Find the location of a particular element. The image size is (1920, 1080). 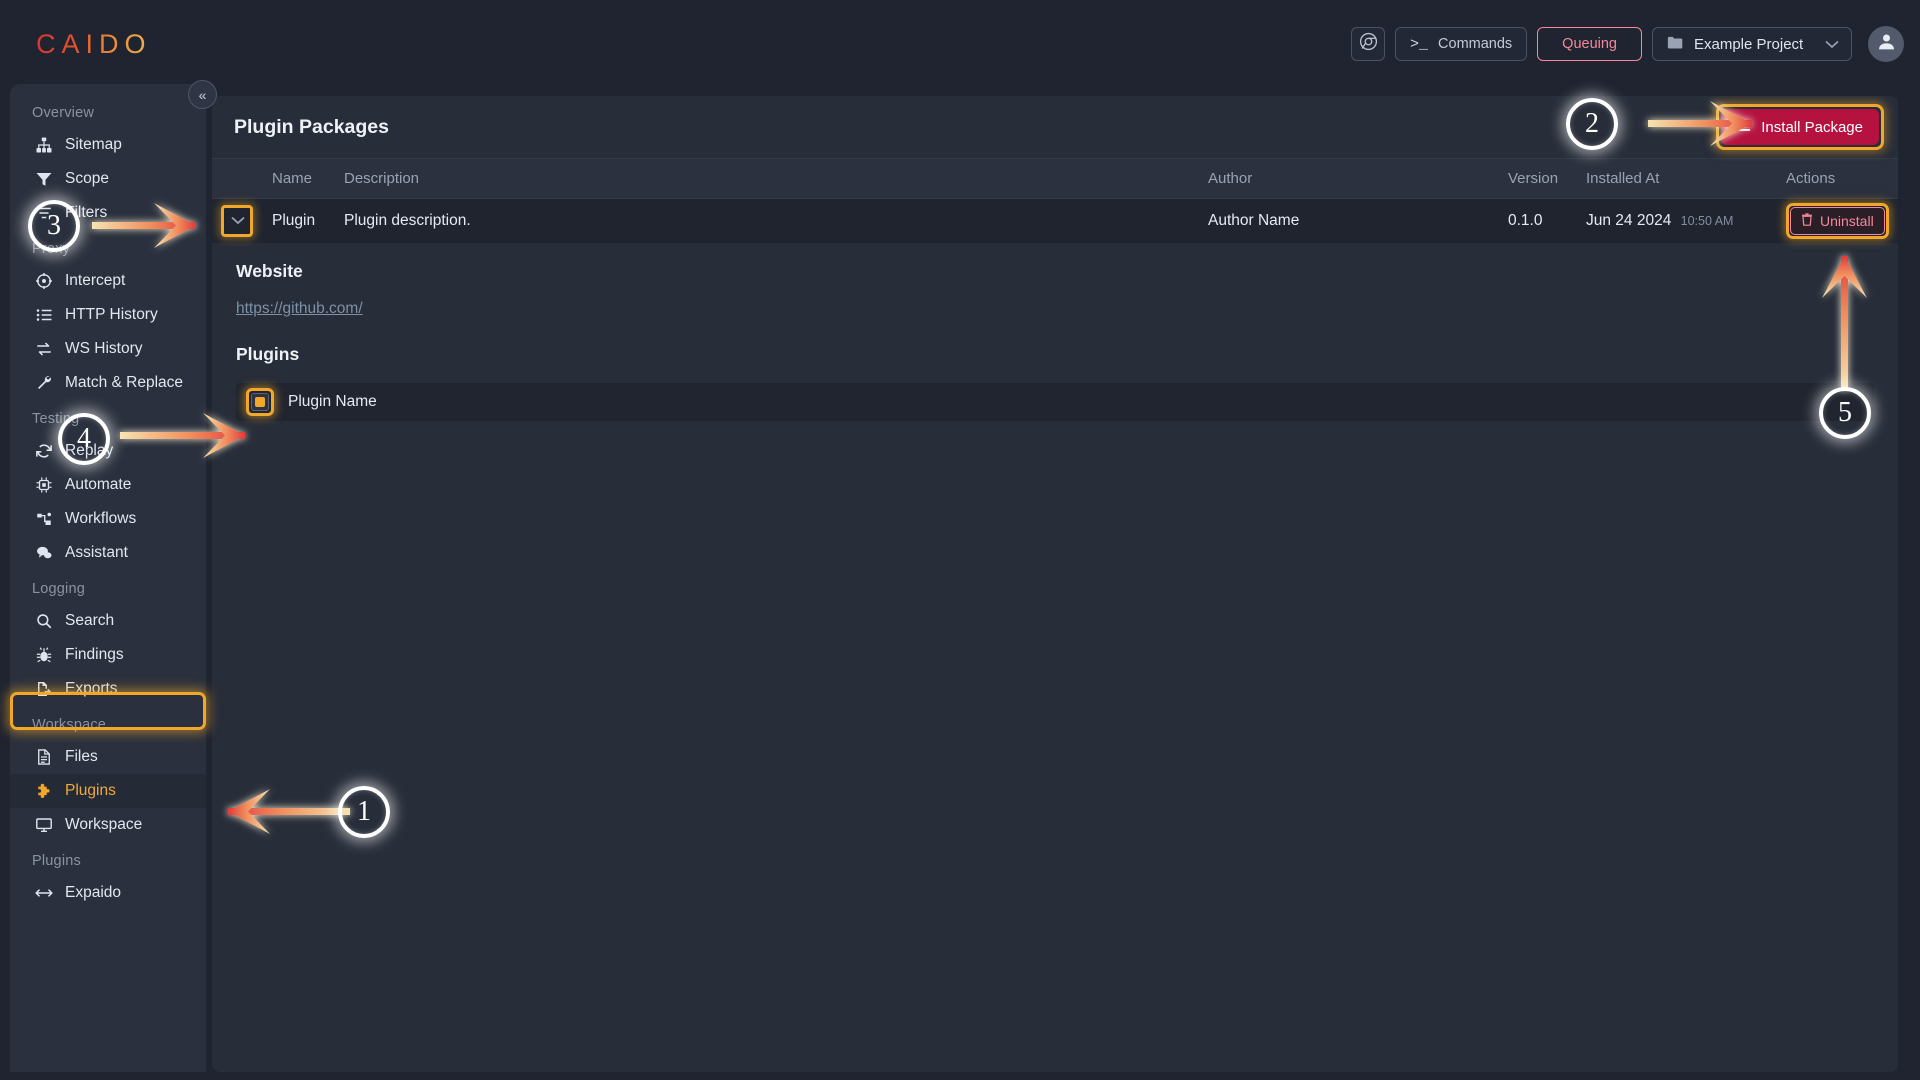

sidebar-item-assistant: Assistant is located at coordinates (108, 553).